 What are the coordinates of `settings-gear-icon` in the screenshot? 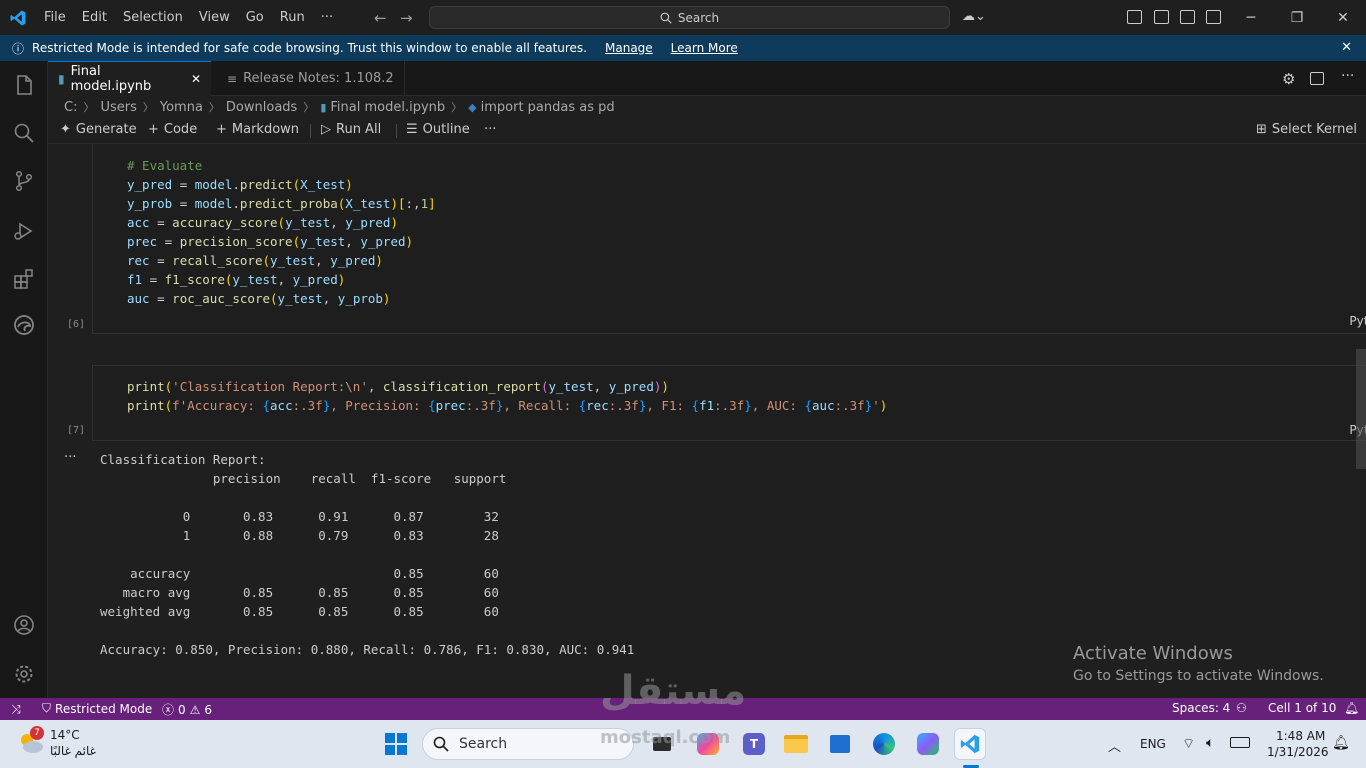 It's located at (24, 674).